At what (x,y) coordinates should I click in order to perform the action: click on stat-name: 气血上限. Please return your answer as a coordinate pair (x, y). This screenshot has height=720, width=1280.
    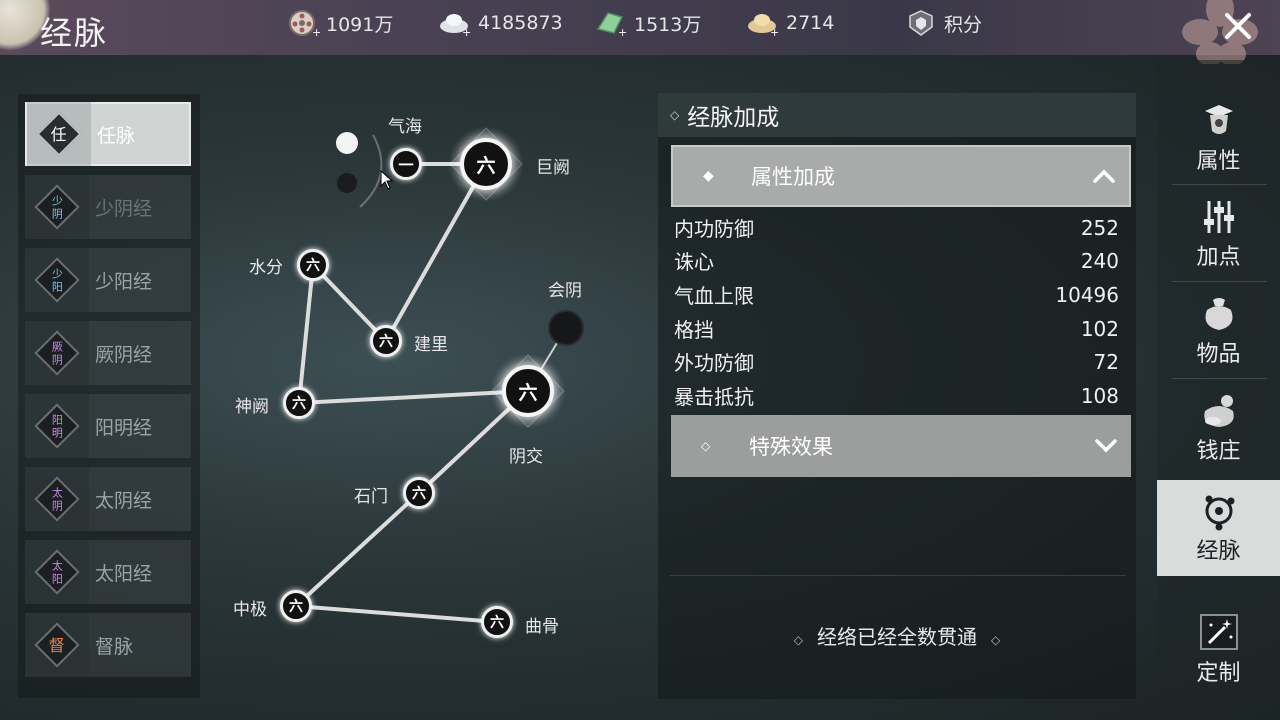
    Looking at the image, I should click on (714, 296).